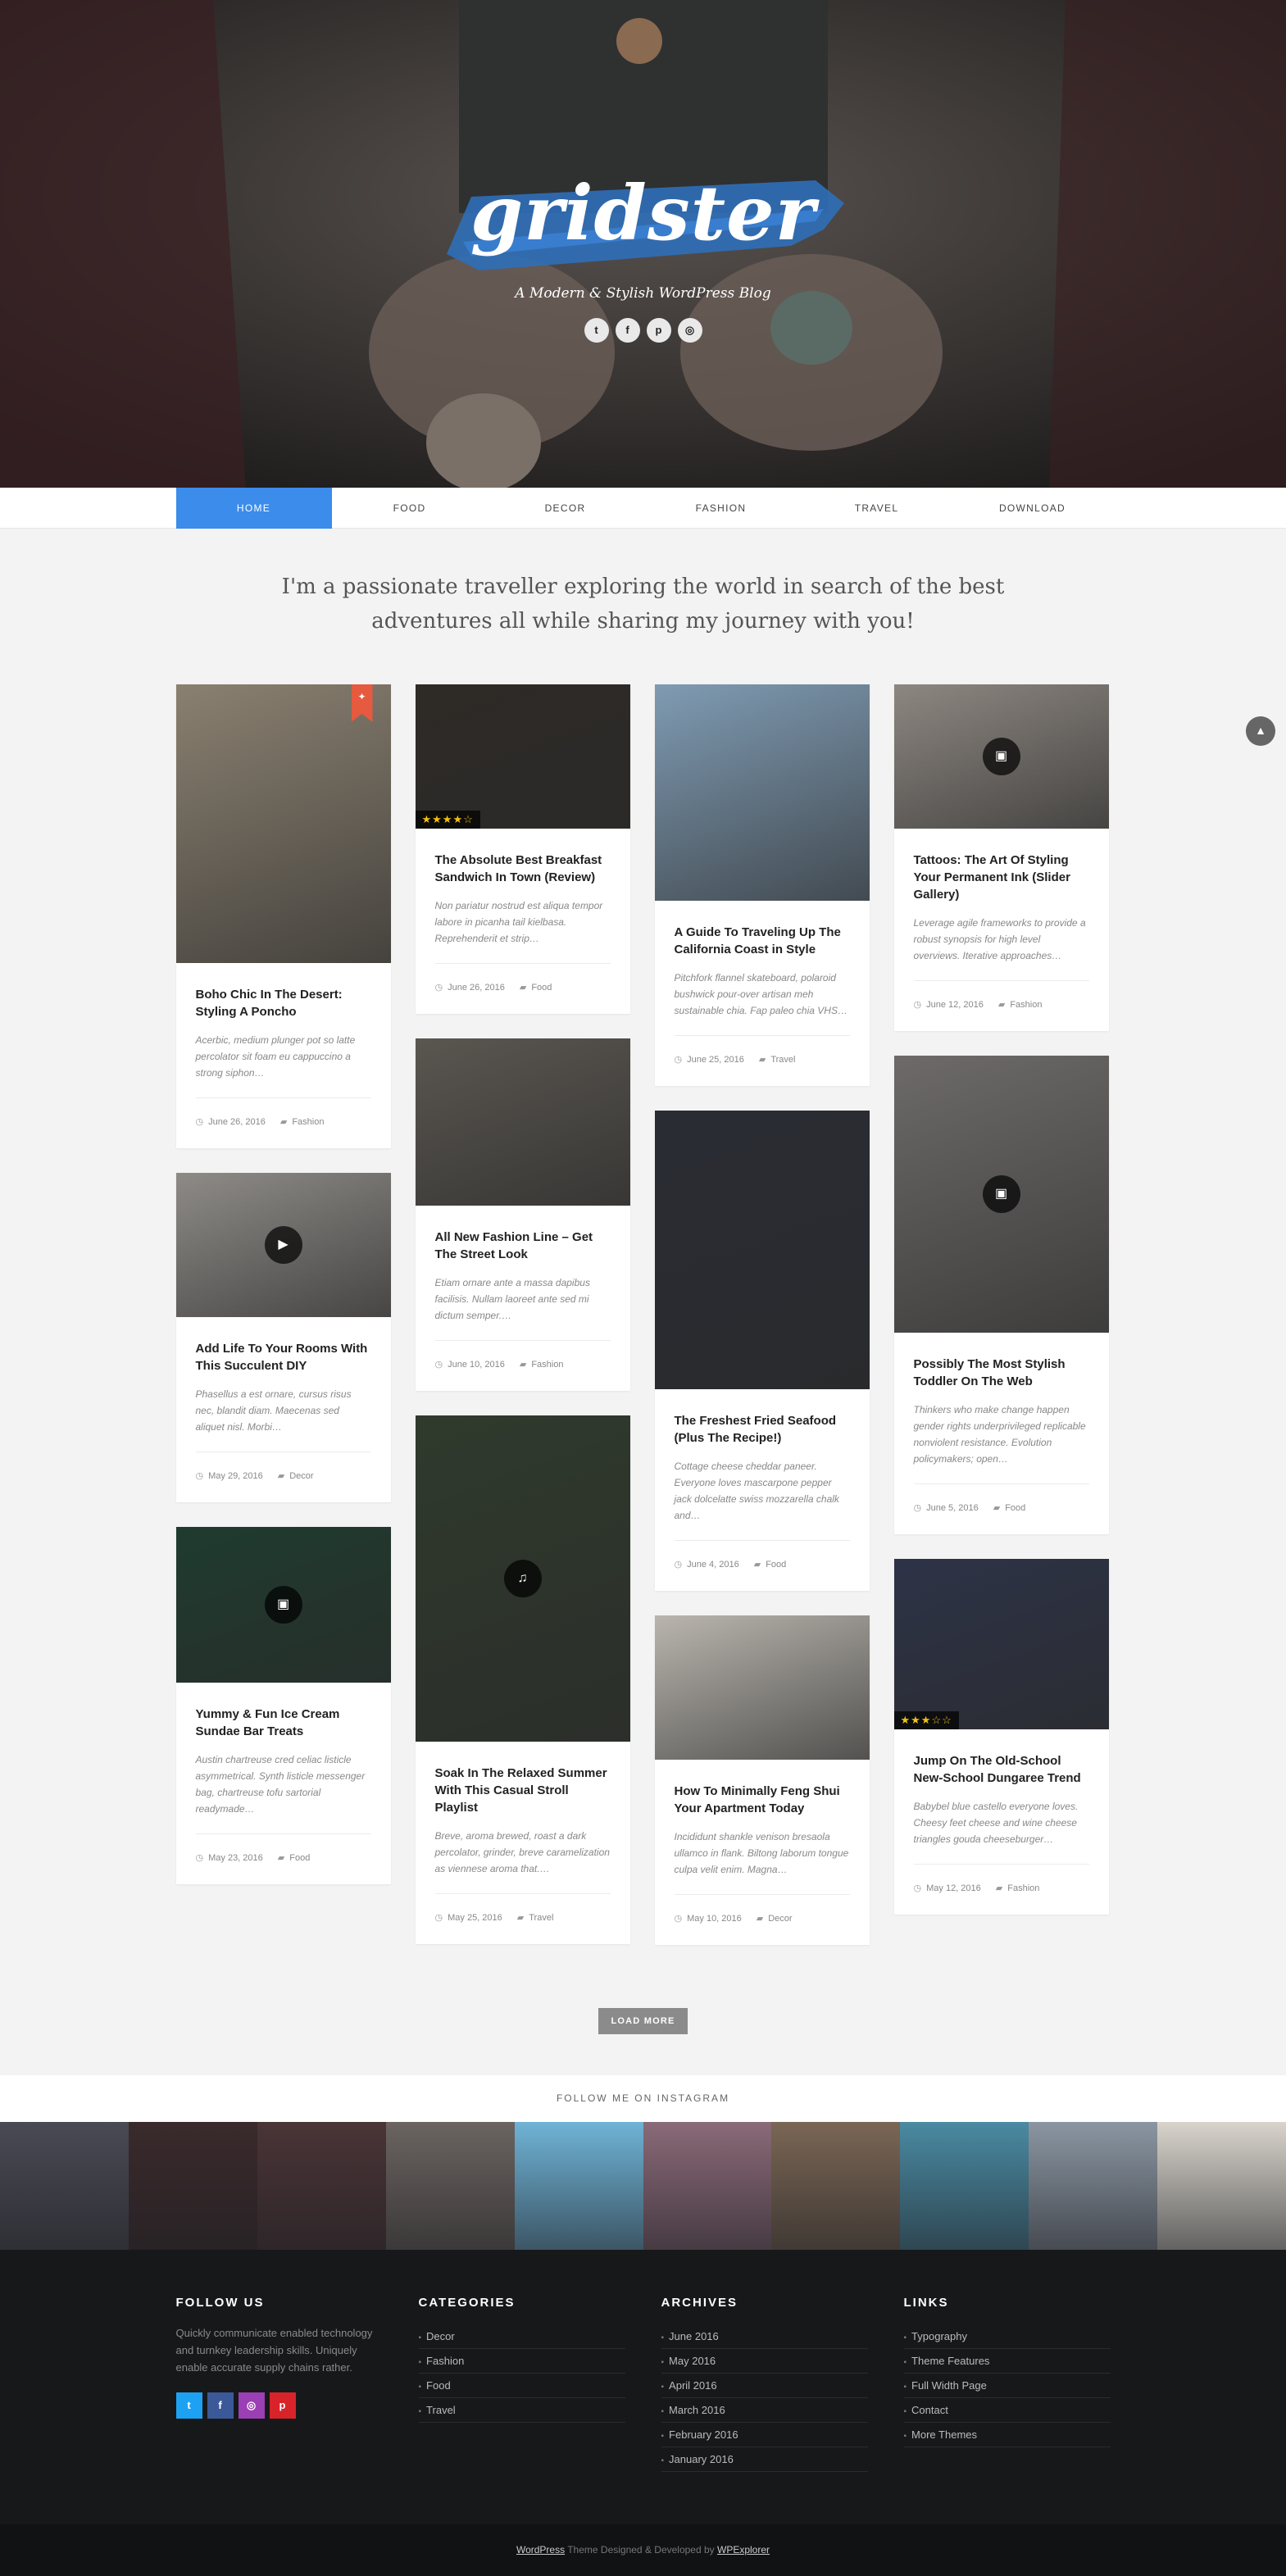 This screenshot has width=1286, height=2576. I want to click on footer-archive-link: April 2016, so click(765, 2386).